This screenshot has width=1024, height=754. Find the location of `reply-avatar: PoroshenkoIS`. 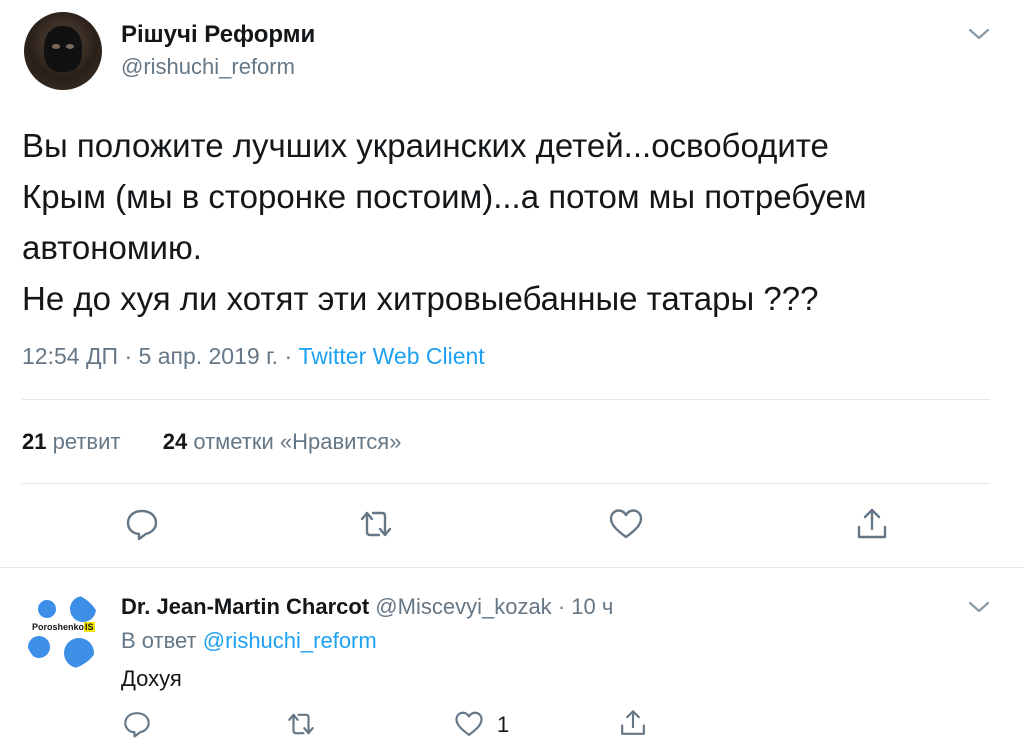

reply-avatar: PoroshenkoIS is located at coordinates (63, 631).